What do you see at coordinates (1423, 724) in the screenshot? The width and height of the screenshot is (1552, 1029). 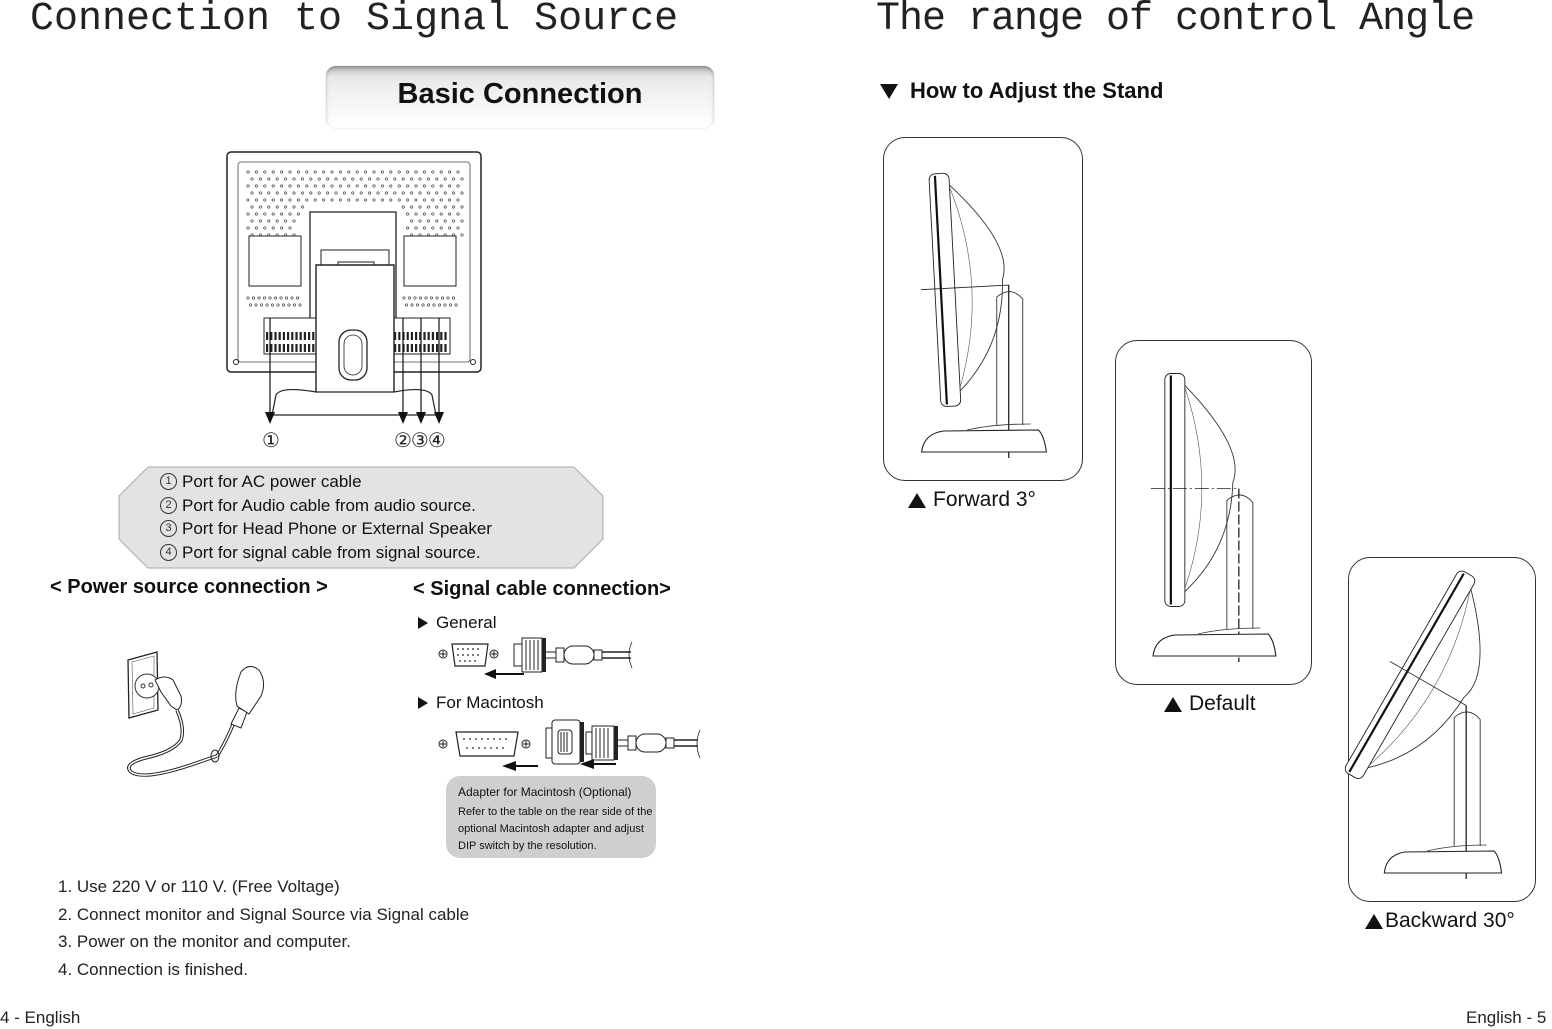 I see `monitor-side-backward-icon` at bounding box center [1423, 724].